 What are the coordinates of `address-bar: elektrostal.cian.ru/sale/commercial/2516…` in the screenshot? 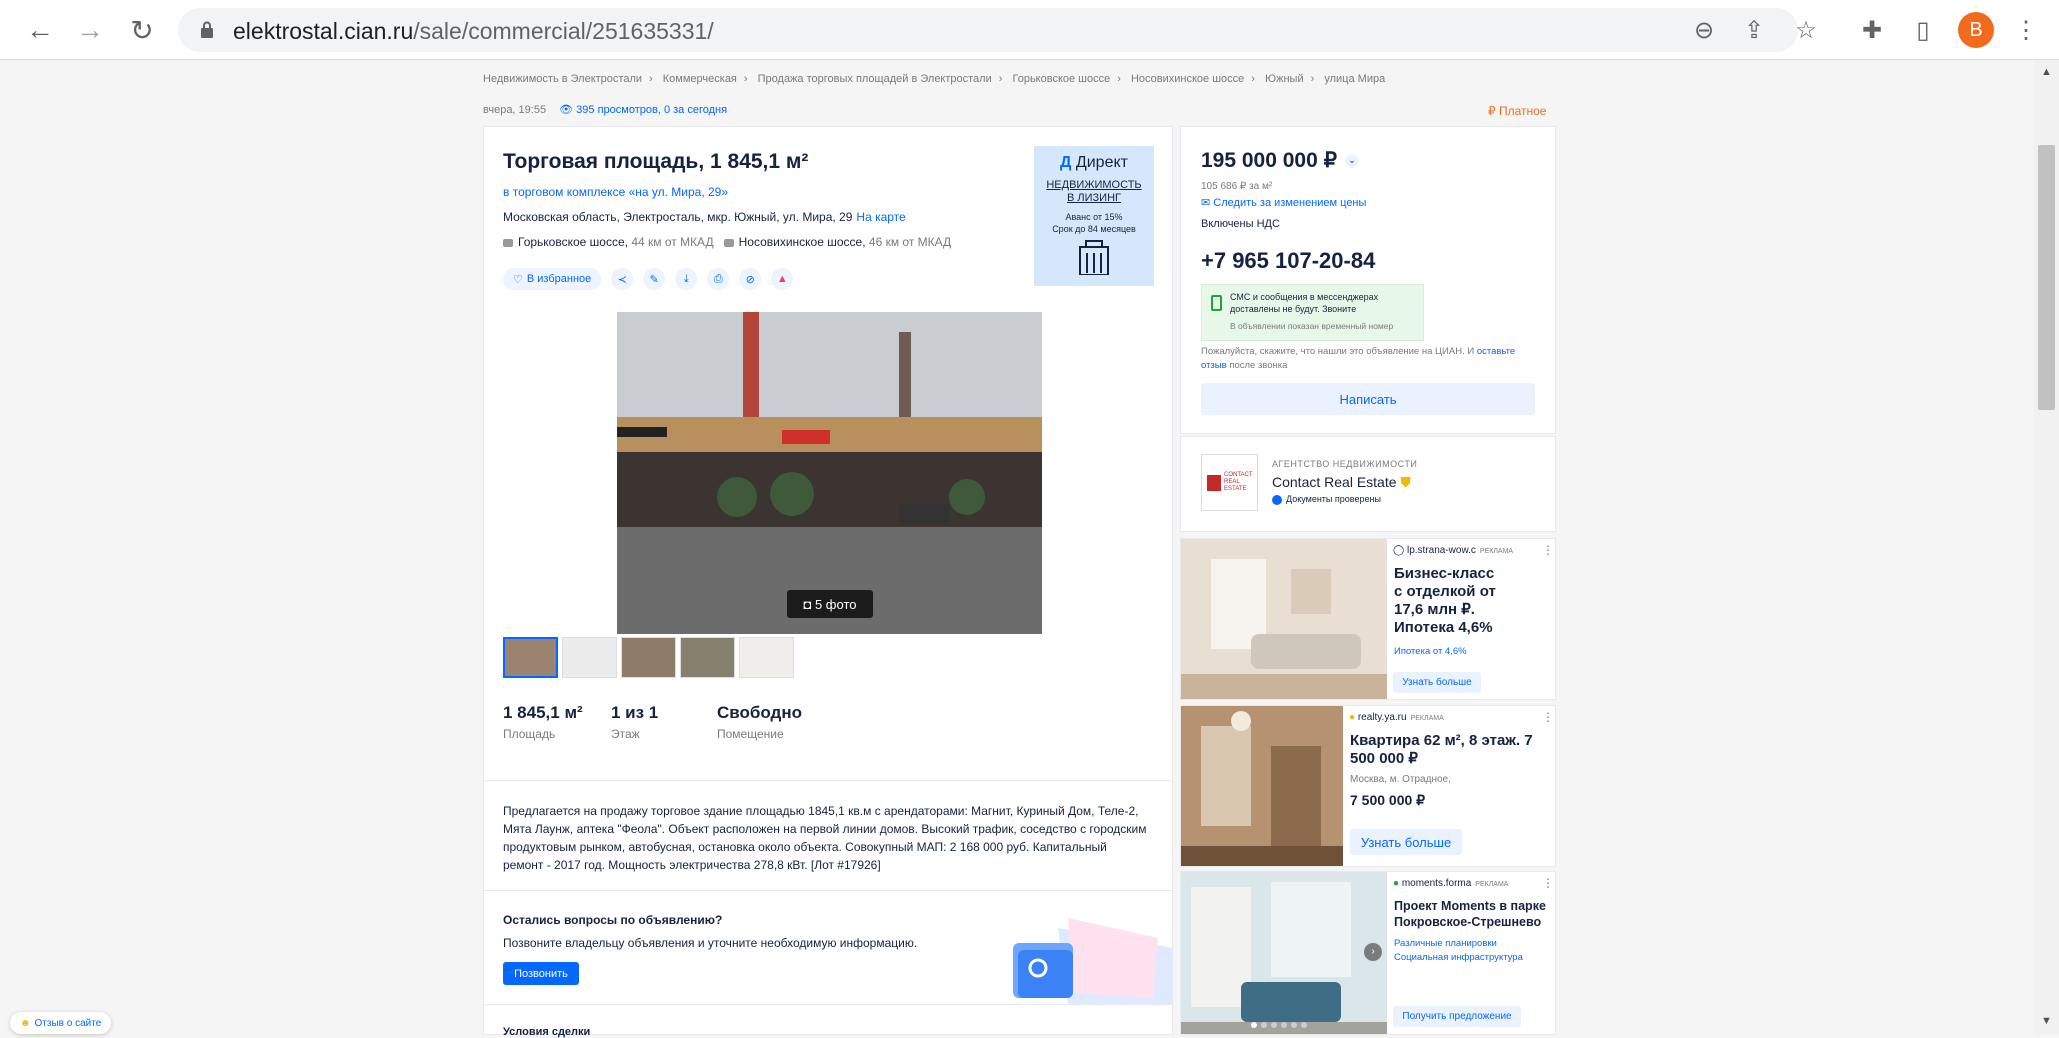 It's located at (988, 30).